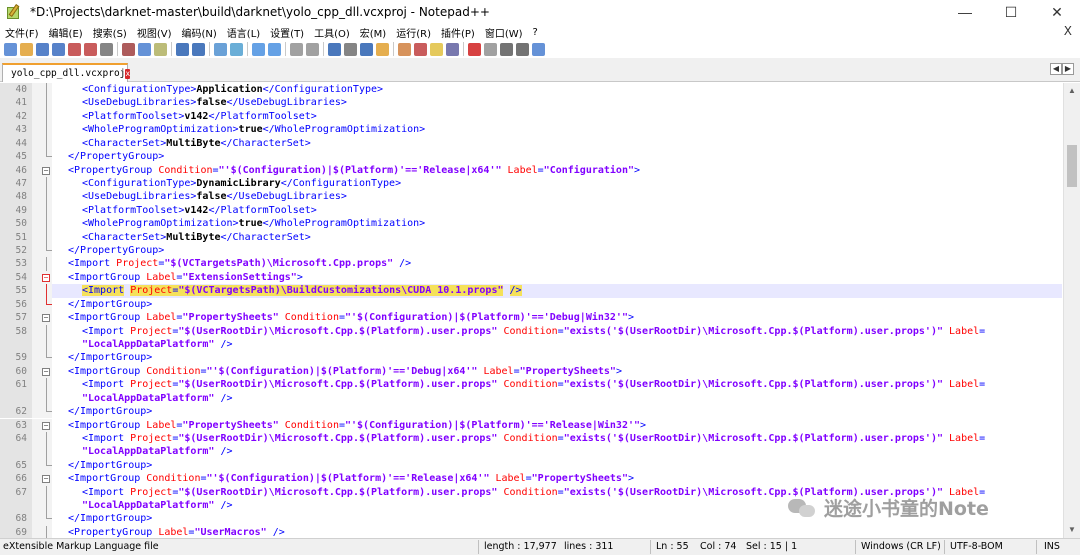 This screenshot has height=555, width=1080. What do you see at coordinates (1068, 31) in the screenshot?
I see `close-document-button: X` at bounding box center [1068, 31].